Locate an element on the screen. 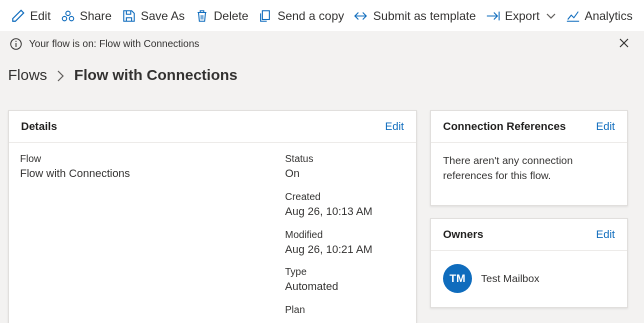  status-value: On is located at coordinates (292, 174).